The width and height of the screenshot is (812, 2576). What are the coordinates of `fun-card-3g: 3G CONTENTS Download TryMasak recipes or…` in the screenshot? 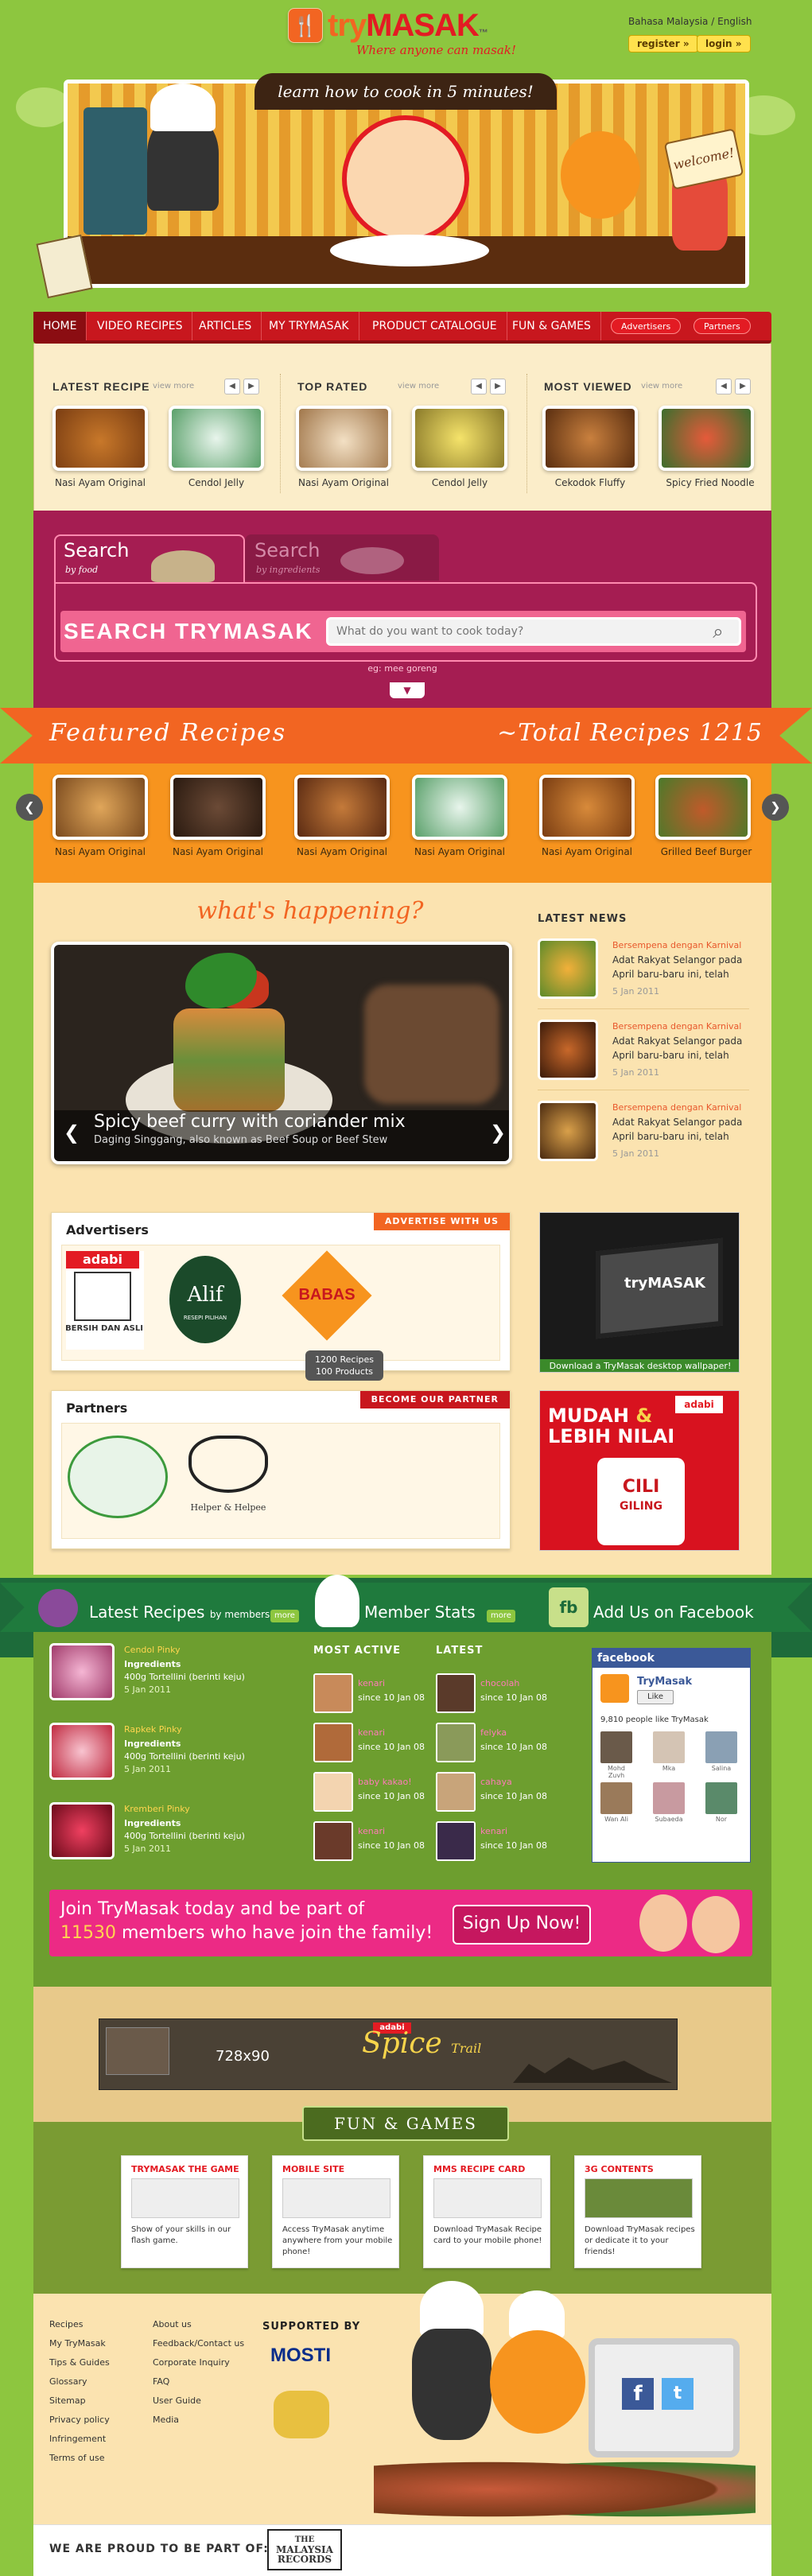 It's located at (637, 2211).